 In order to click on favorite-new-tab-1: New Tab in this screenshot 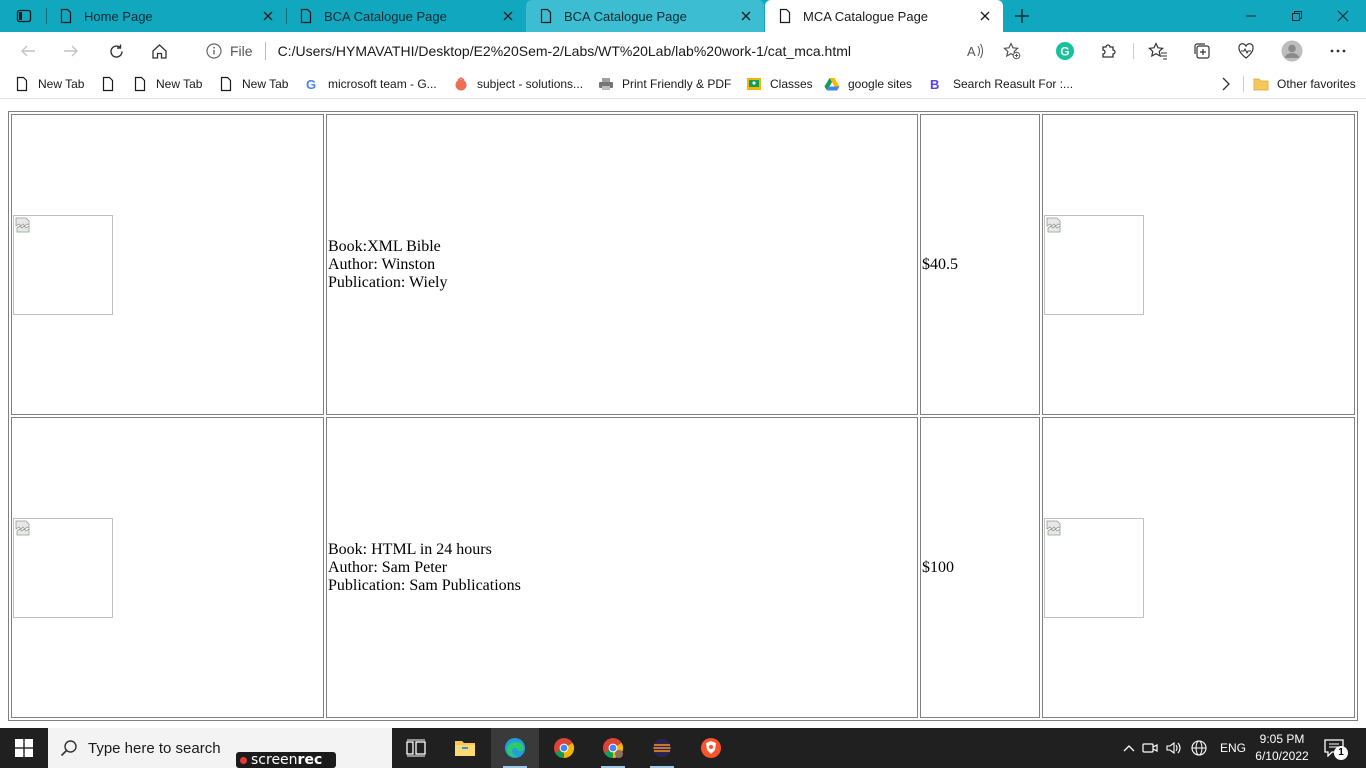, I will do `click(49, 84)`.